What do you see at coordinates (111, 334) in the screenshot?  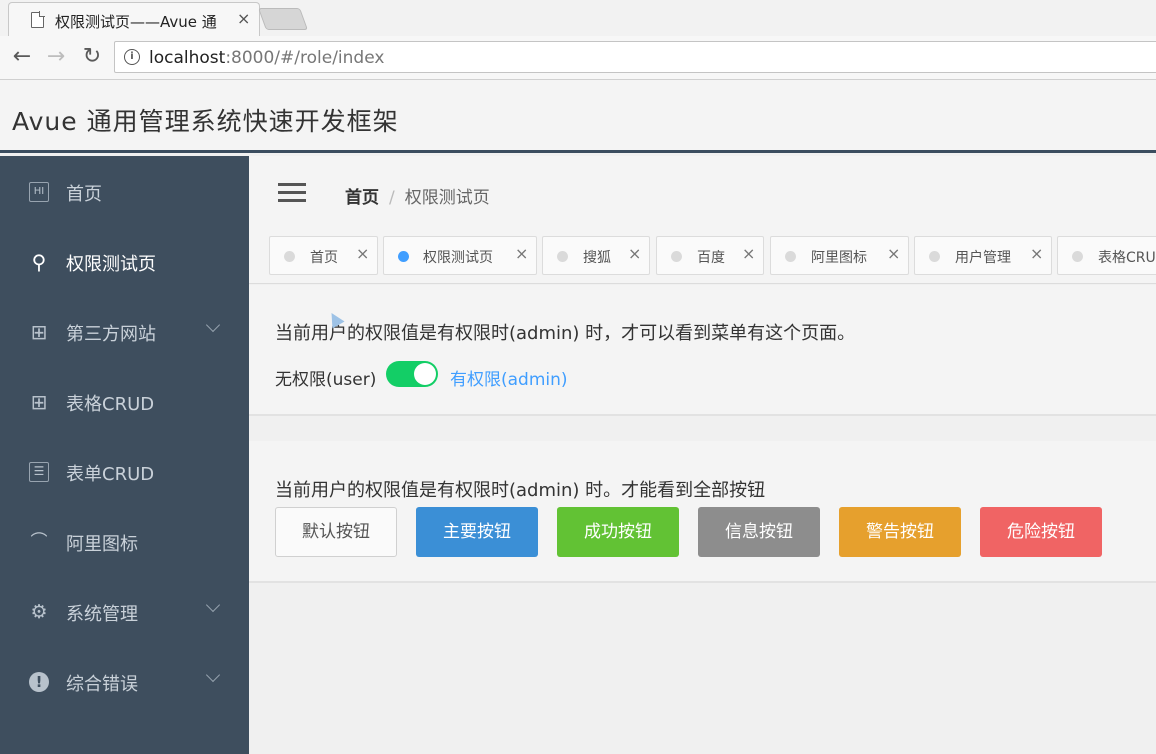 I see `sidebar-item-label: 第三方网站` at bounding box center [111, 334].